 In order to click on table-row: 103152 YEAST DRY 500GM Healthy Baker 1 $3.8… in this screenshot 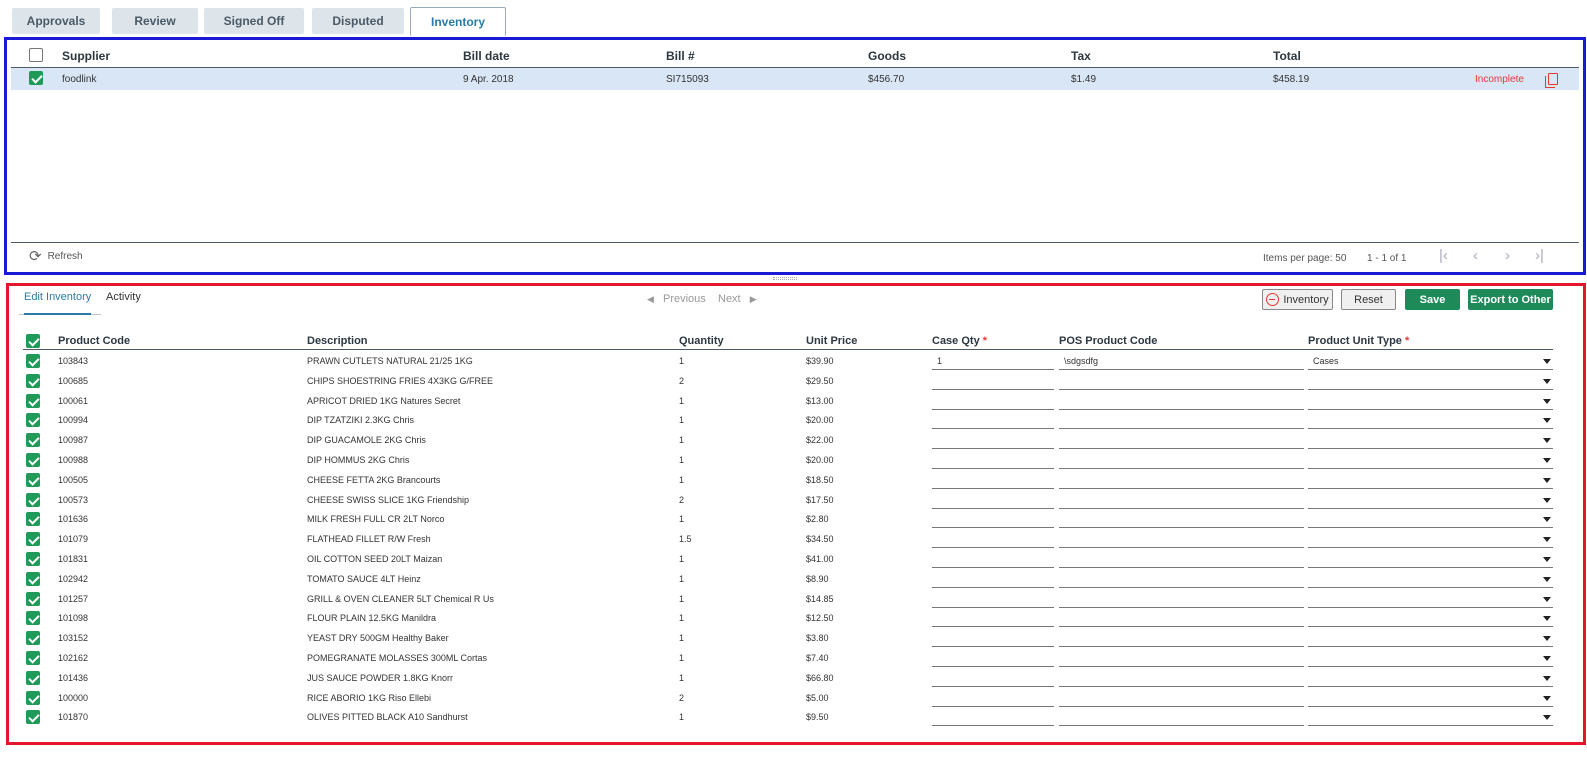, I will do `click(788, 638)`.